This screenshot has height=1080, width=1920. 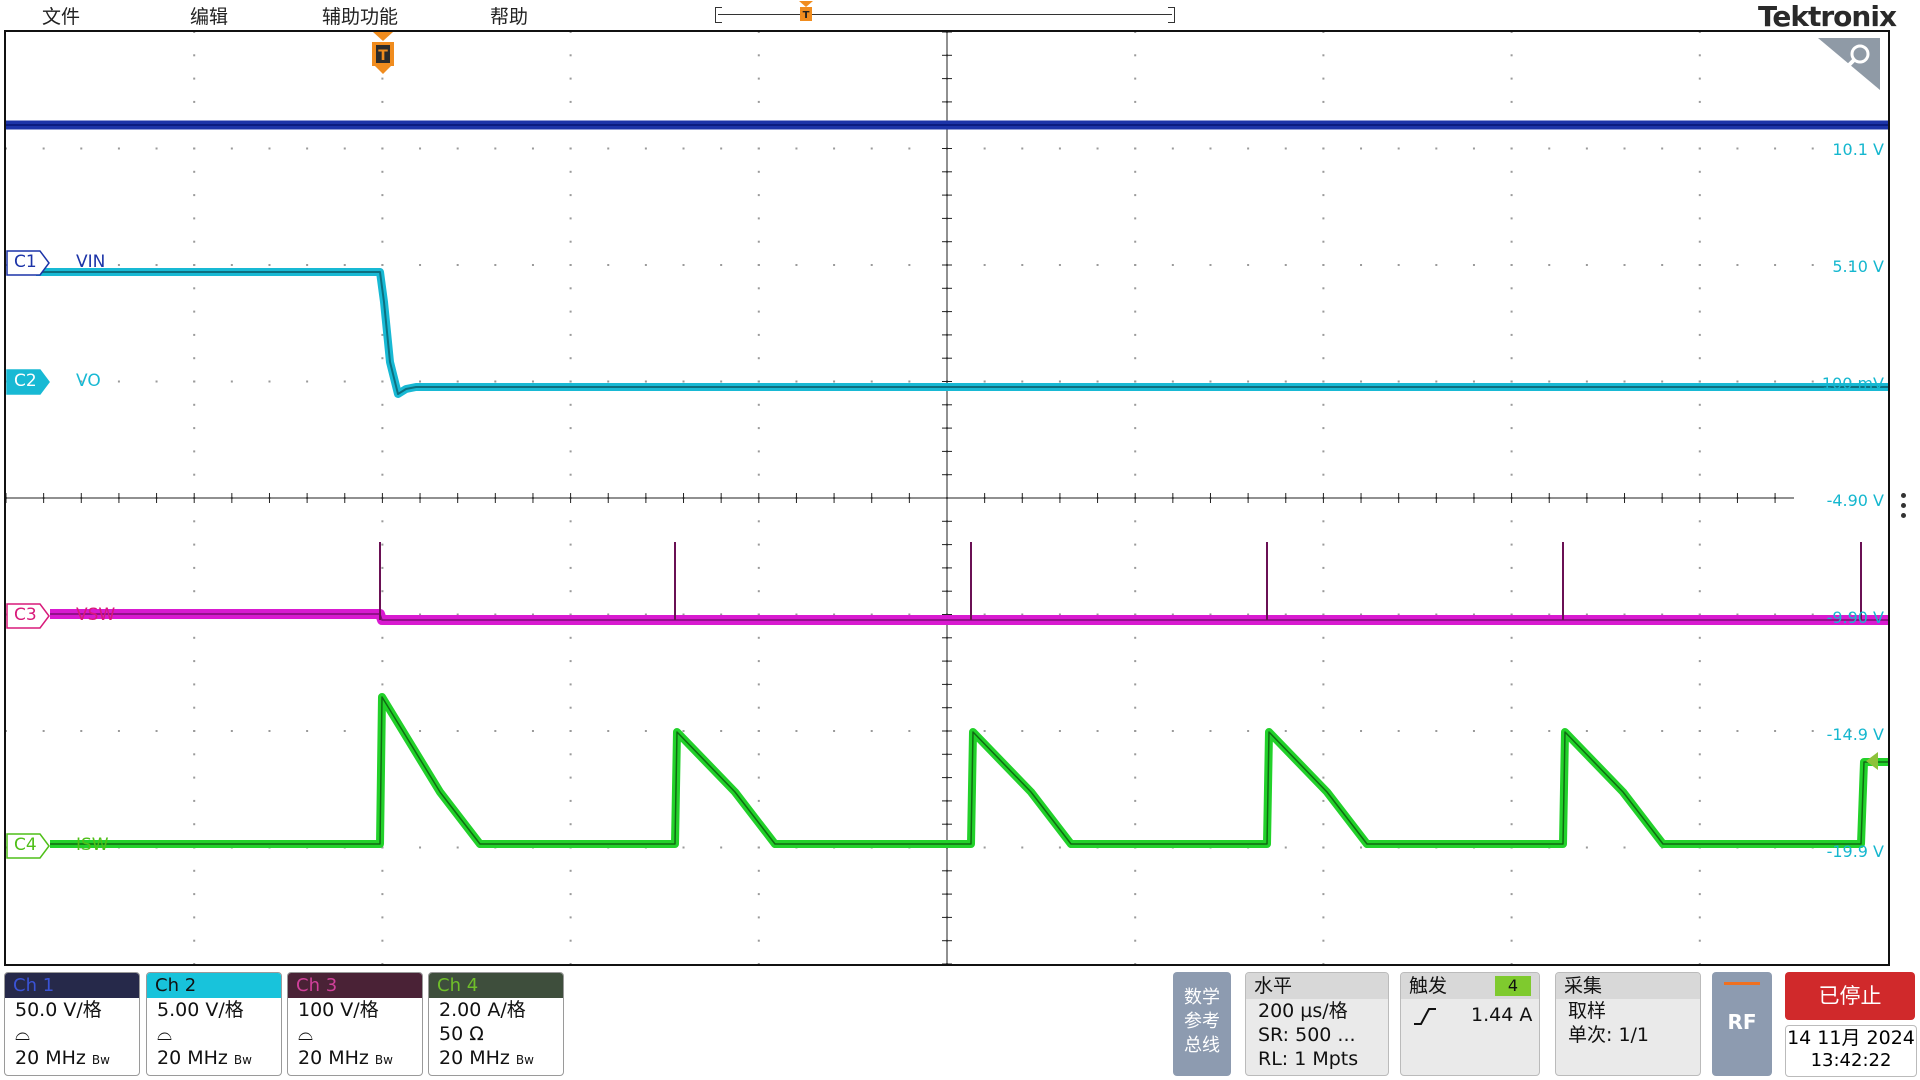 I want to click on ch4-scale: 2.00 A/格, so click(x=482, y=1010).